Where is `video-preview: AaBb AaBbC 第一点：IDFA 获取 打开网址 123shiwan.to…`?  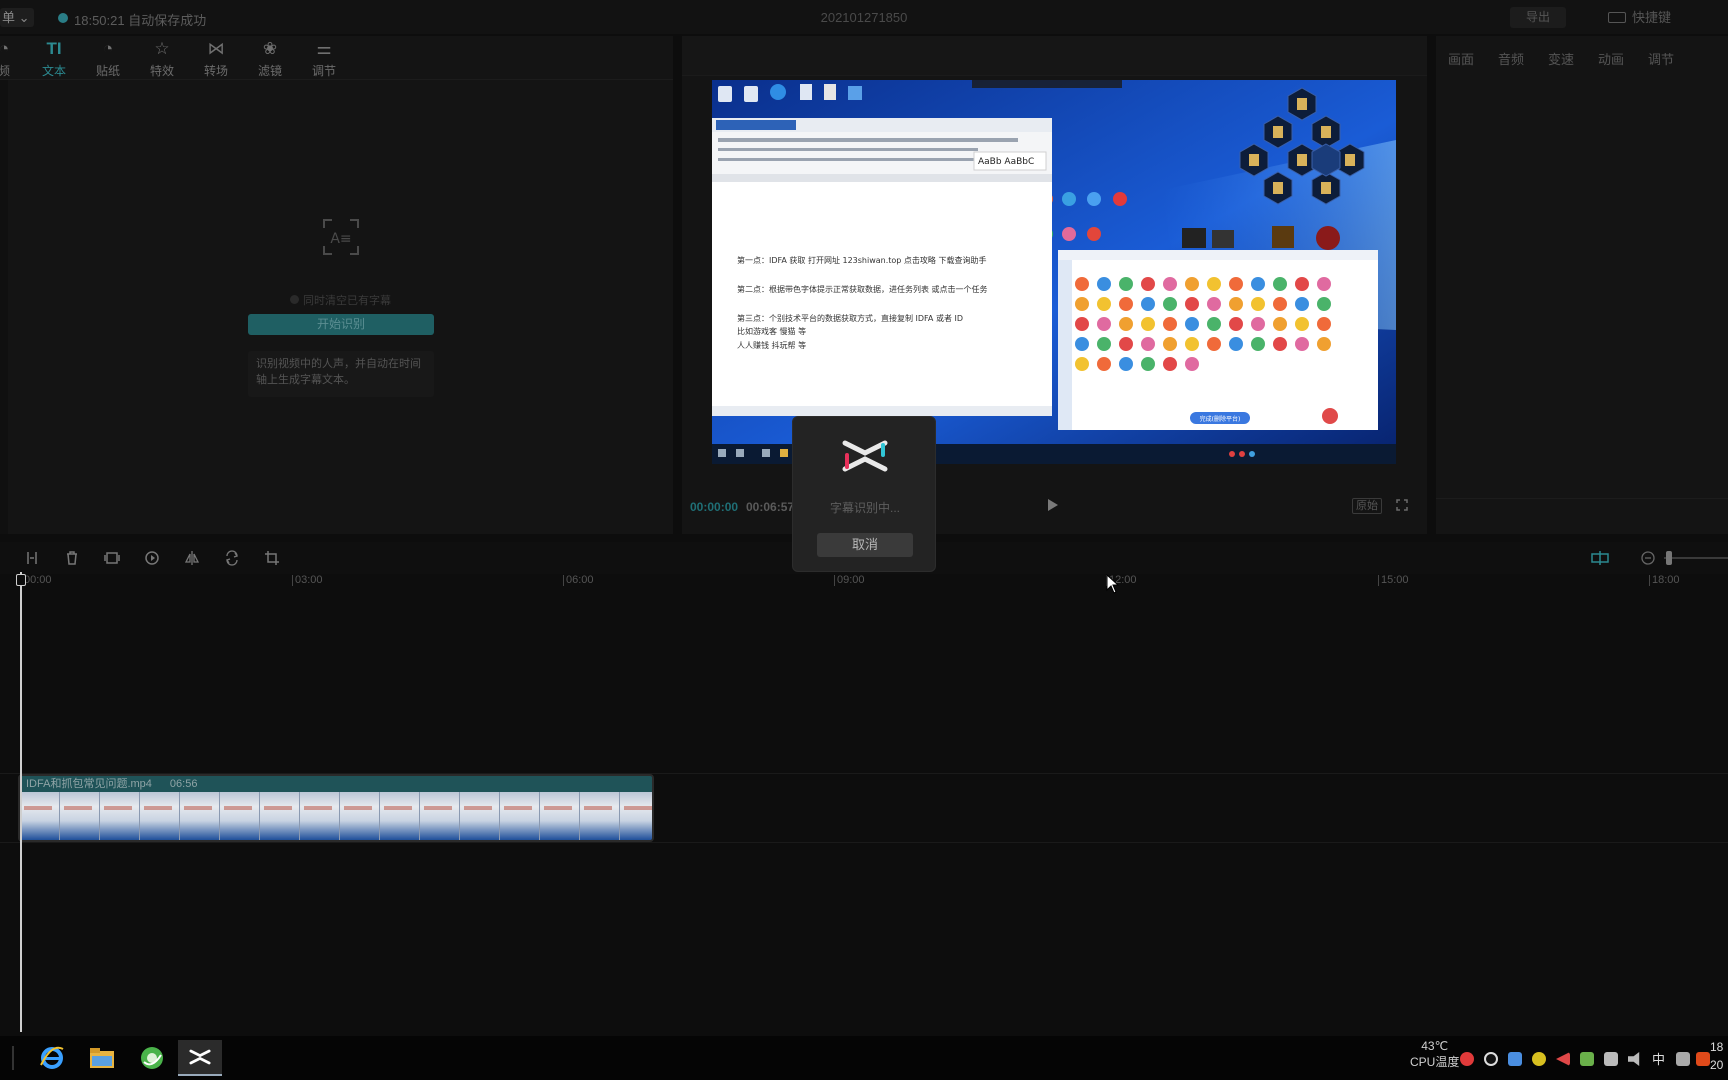
video-preview: AaBb AaBbC 第一点：IDFA 获取 打开网址 123shiwan.to… is located at coordinates (1054, 272).